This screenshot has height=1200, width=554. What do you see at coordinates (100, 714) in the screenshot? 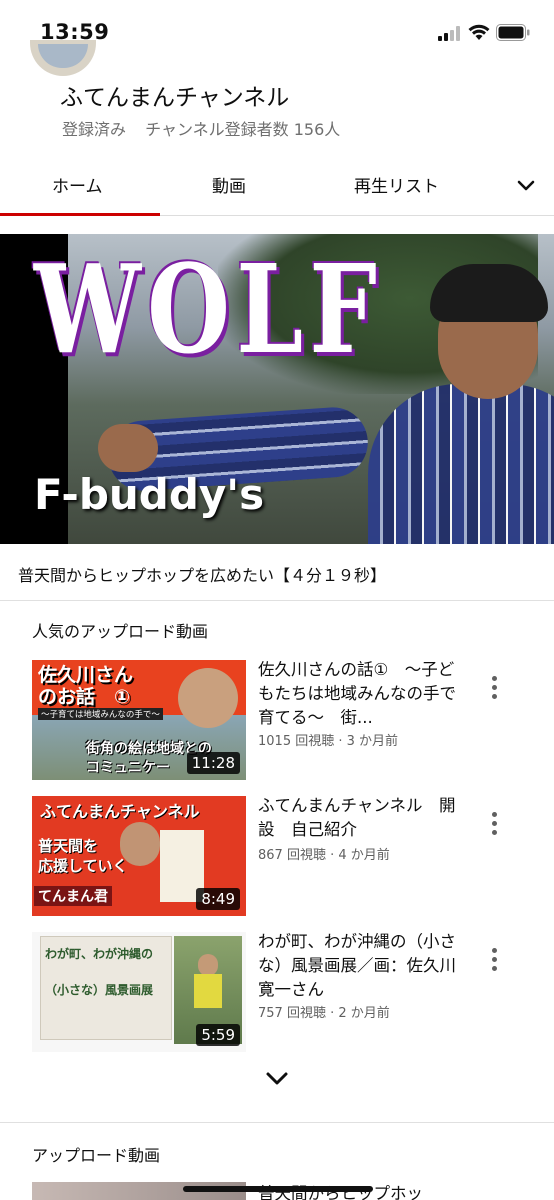
I see `thumb-subtext: 〜子育ては地域みんなの手で〜` at bounding box center [100, 714].